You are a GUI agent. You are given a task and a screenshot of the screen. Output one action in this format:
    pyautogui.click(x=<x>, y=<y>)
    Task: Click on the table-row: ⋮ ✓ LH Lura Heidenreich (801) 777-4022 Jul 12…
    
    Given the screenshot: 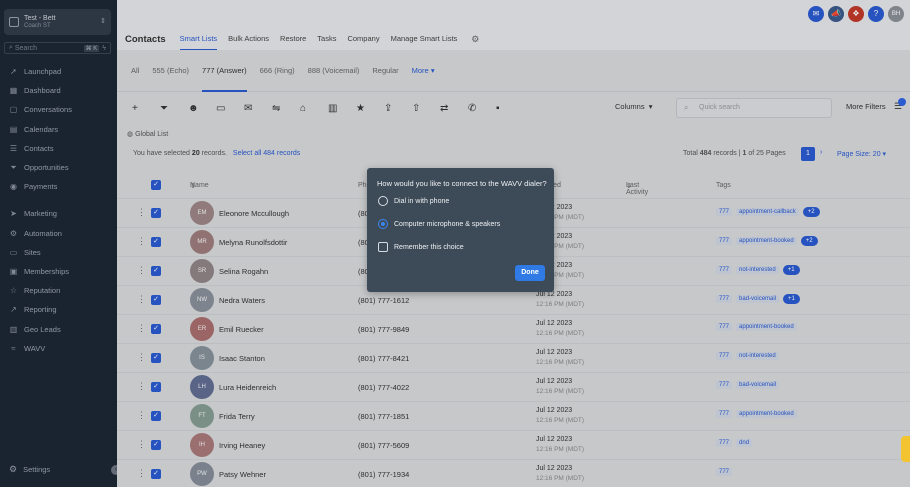 What is the action you would take?
    pyautogui.click(x=513, y=386)
    